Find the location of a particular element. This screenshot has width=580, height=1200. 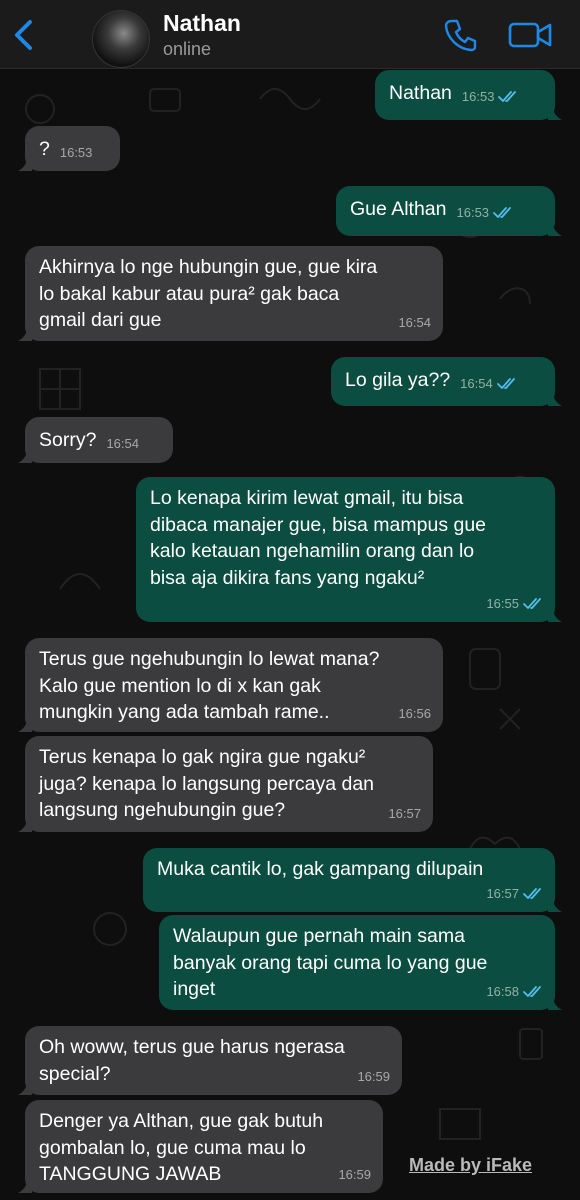

contact-name: Nathan is located at coordinates (202, 23).